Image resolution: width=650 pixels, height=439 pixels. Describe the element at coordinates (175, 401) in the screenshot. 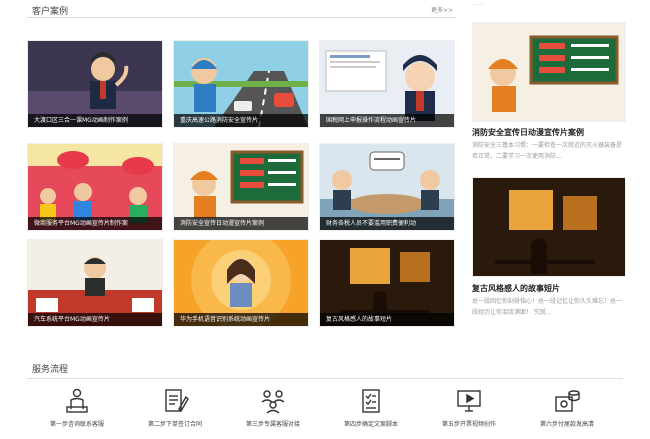

I see `contract-pen-icon` at that location.